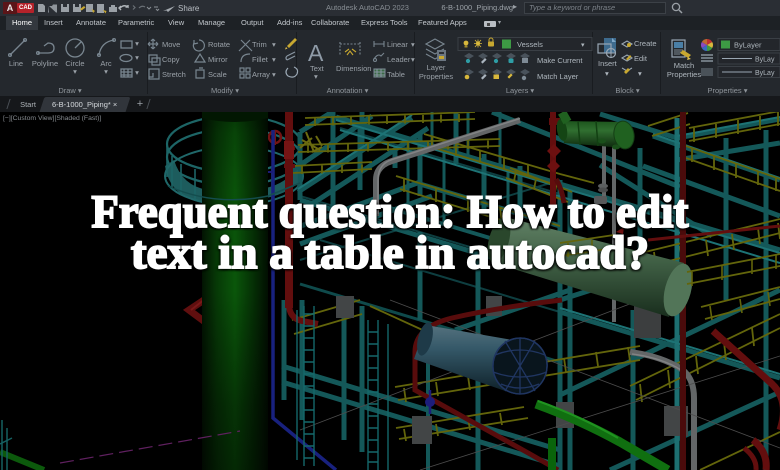  Describe the element at coordinates (260, 59) in the screenshot. I see `svg-text: Fillet` at that location.